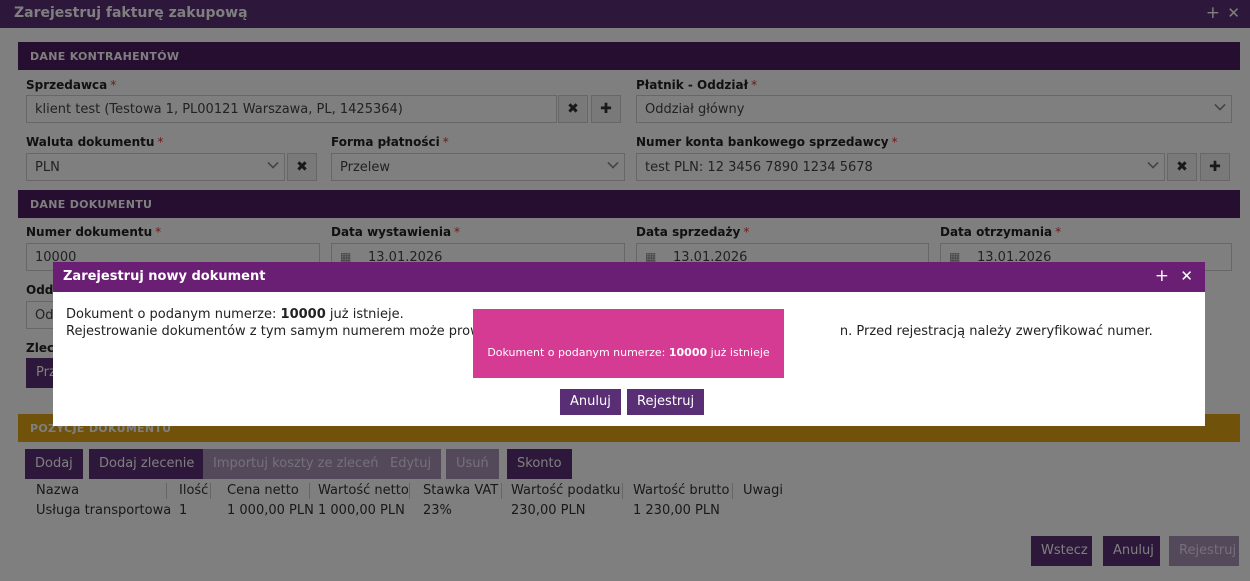 This screenshot has width=1250, height=581. Describe the element at coordinates (1186, 276) in the screenshot. I see `close-icon: ✕` at that location.